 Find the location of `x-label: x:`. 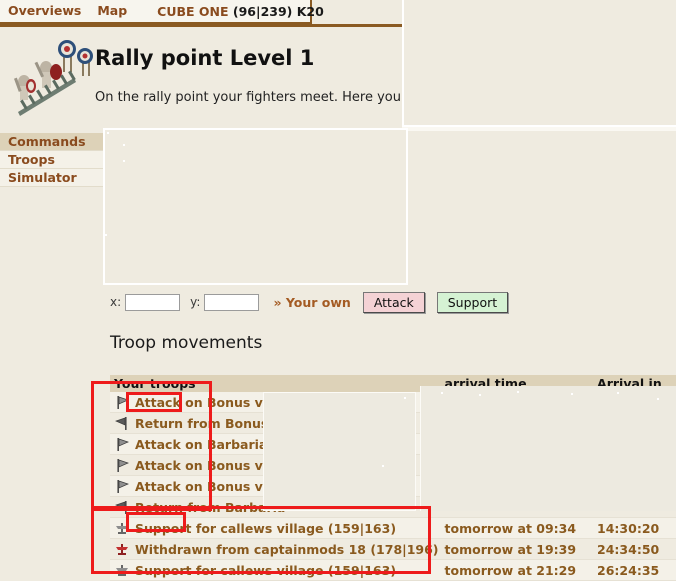

x-label: x: is located at coordinates (116, 302).